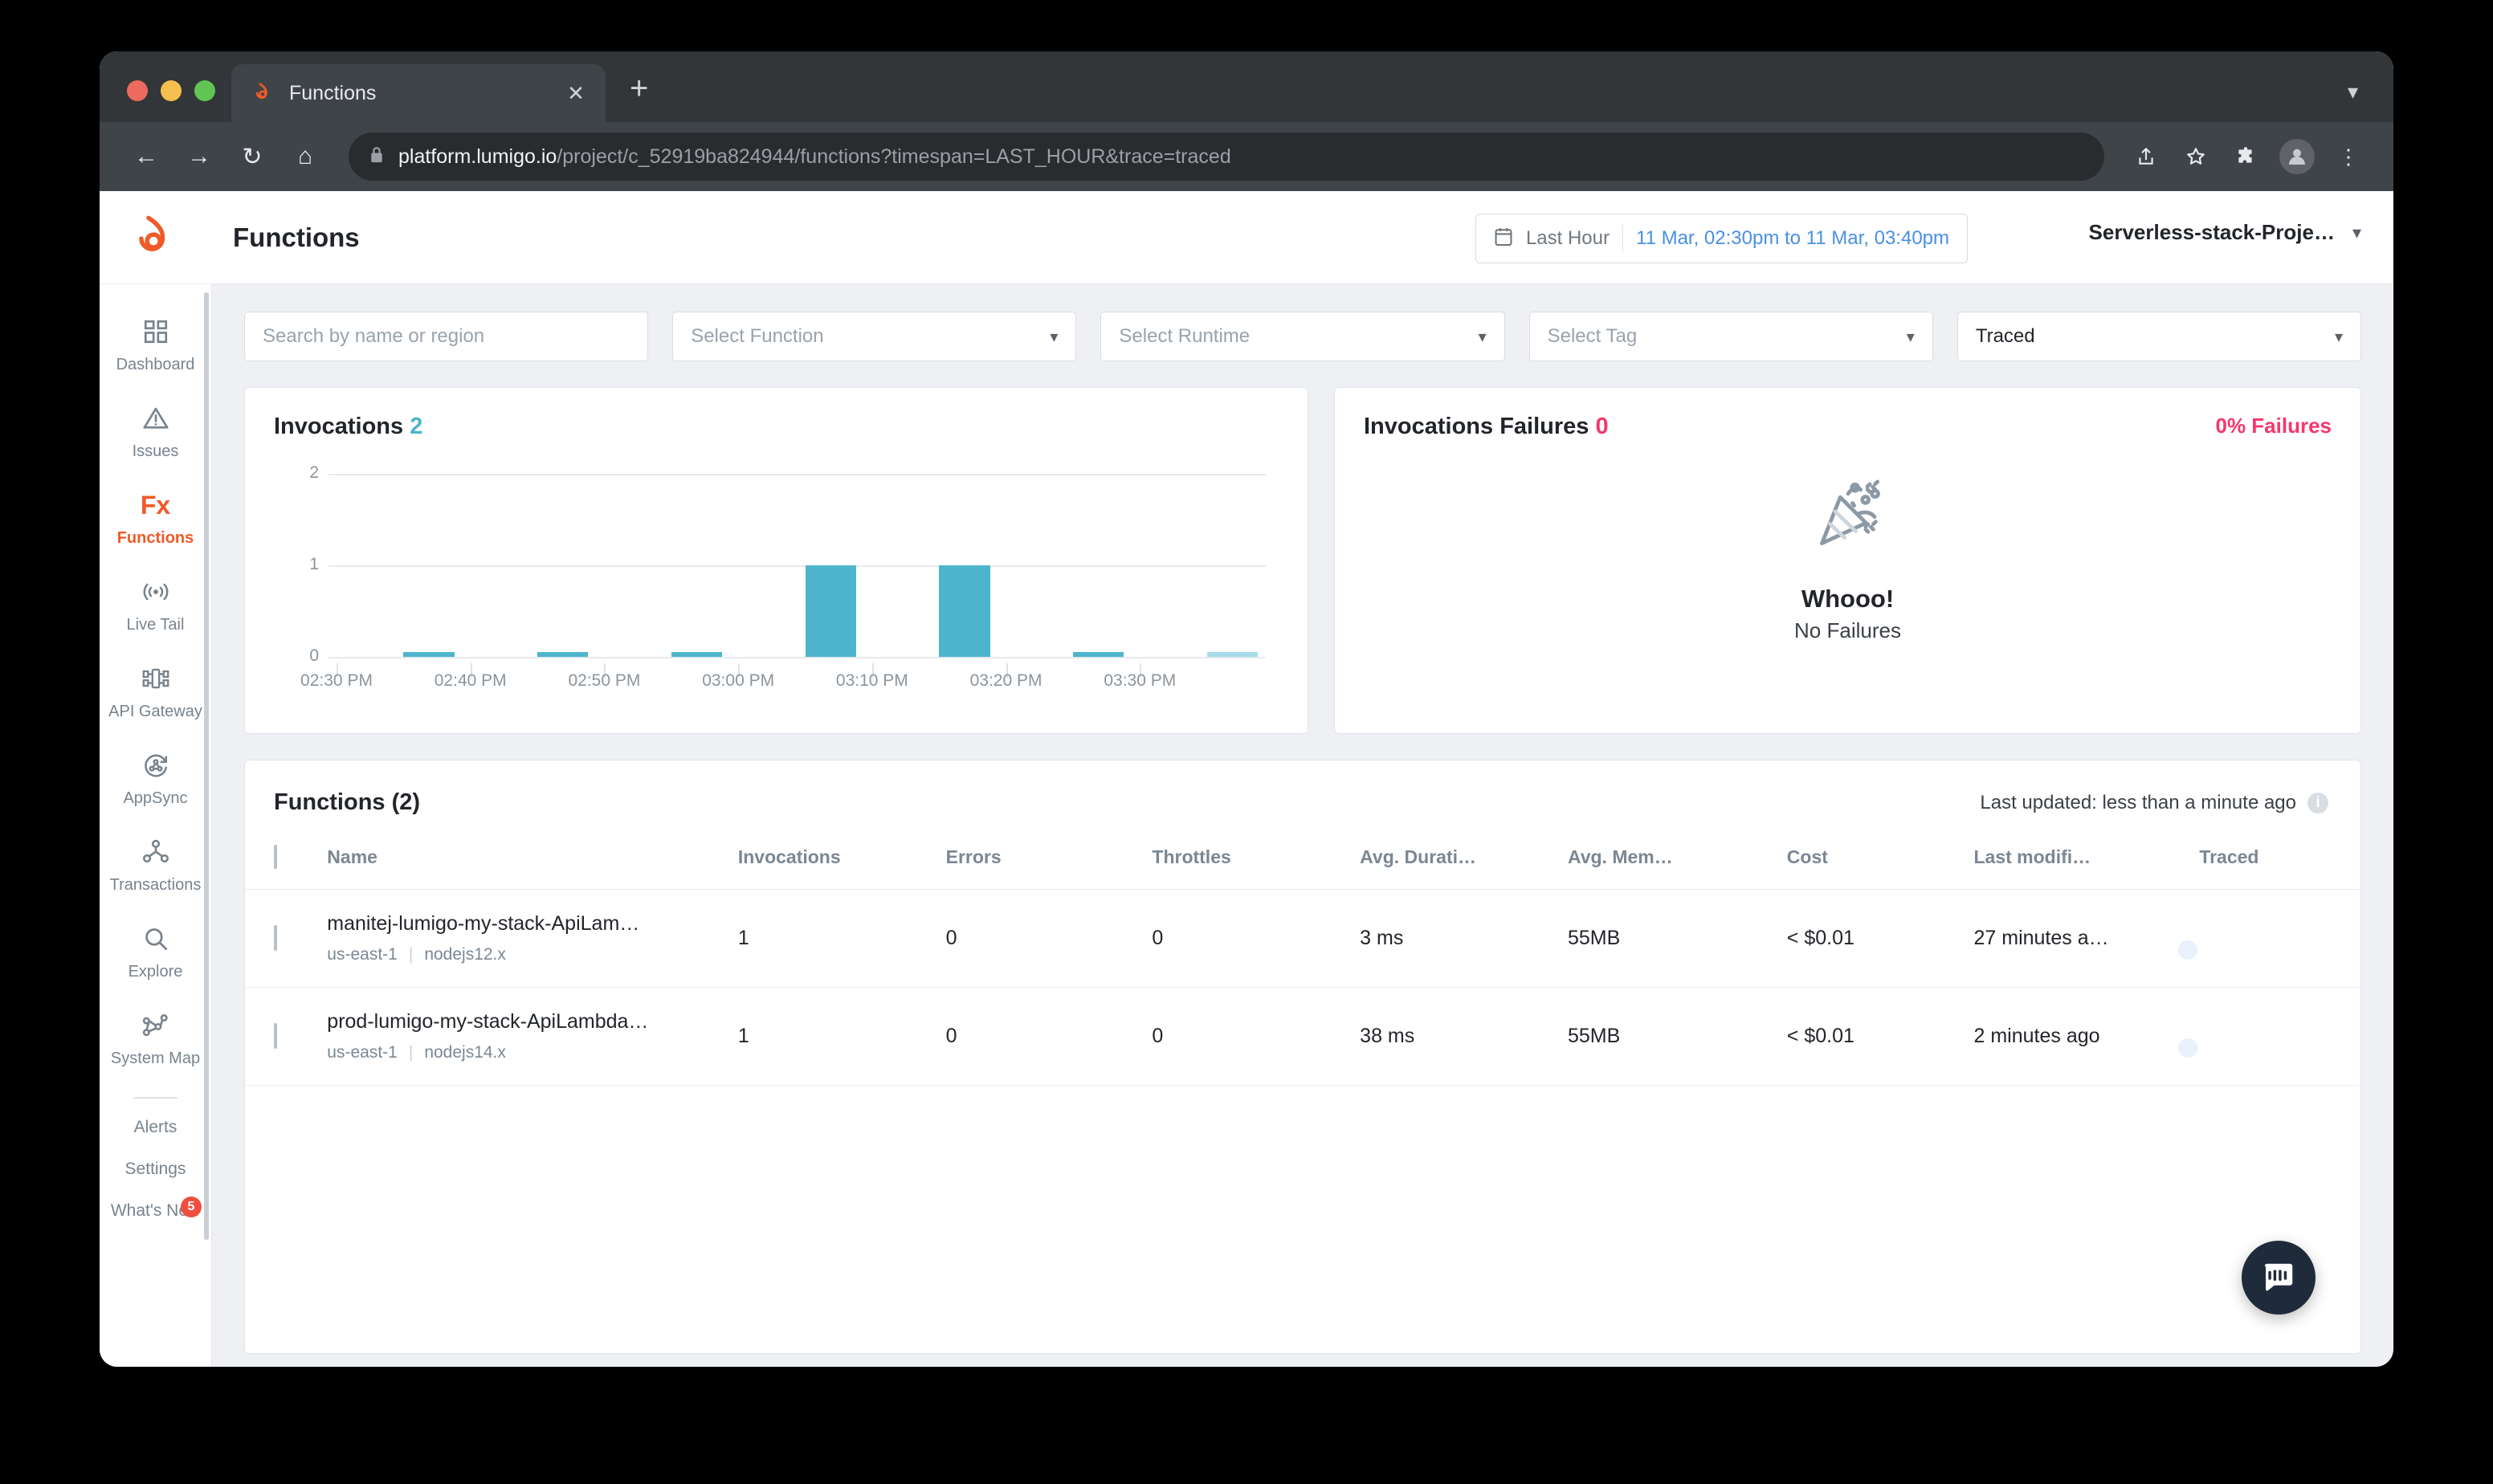 This screenshot has width=2493, height=1484. I want to click on sidebar-item-settings: Settings, so click(155, 1169).